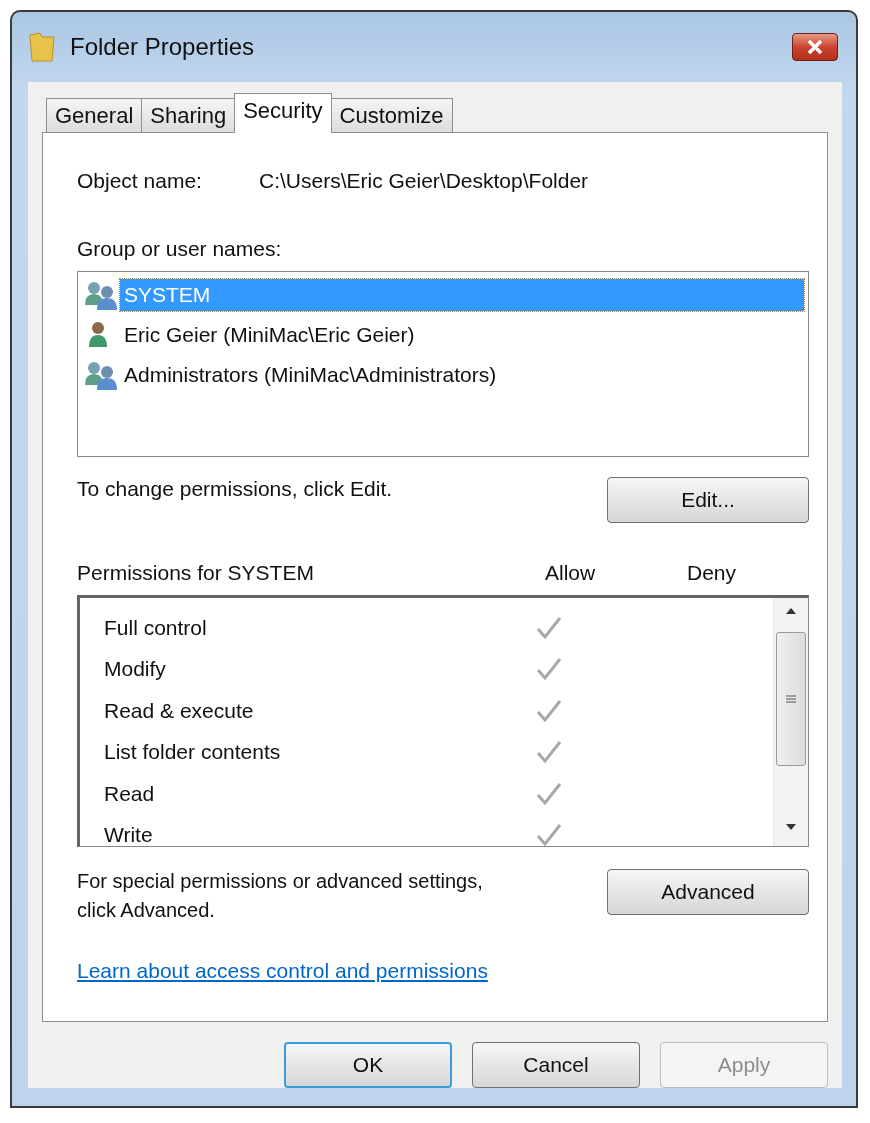 This screenshot has height=1123, width=870. Describe the element at coordinates (368, 1065) in the screenshot. I see `dialog-button: OK` at that location.